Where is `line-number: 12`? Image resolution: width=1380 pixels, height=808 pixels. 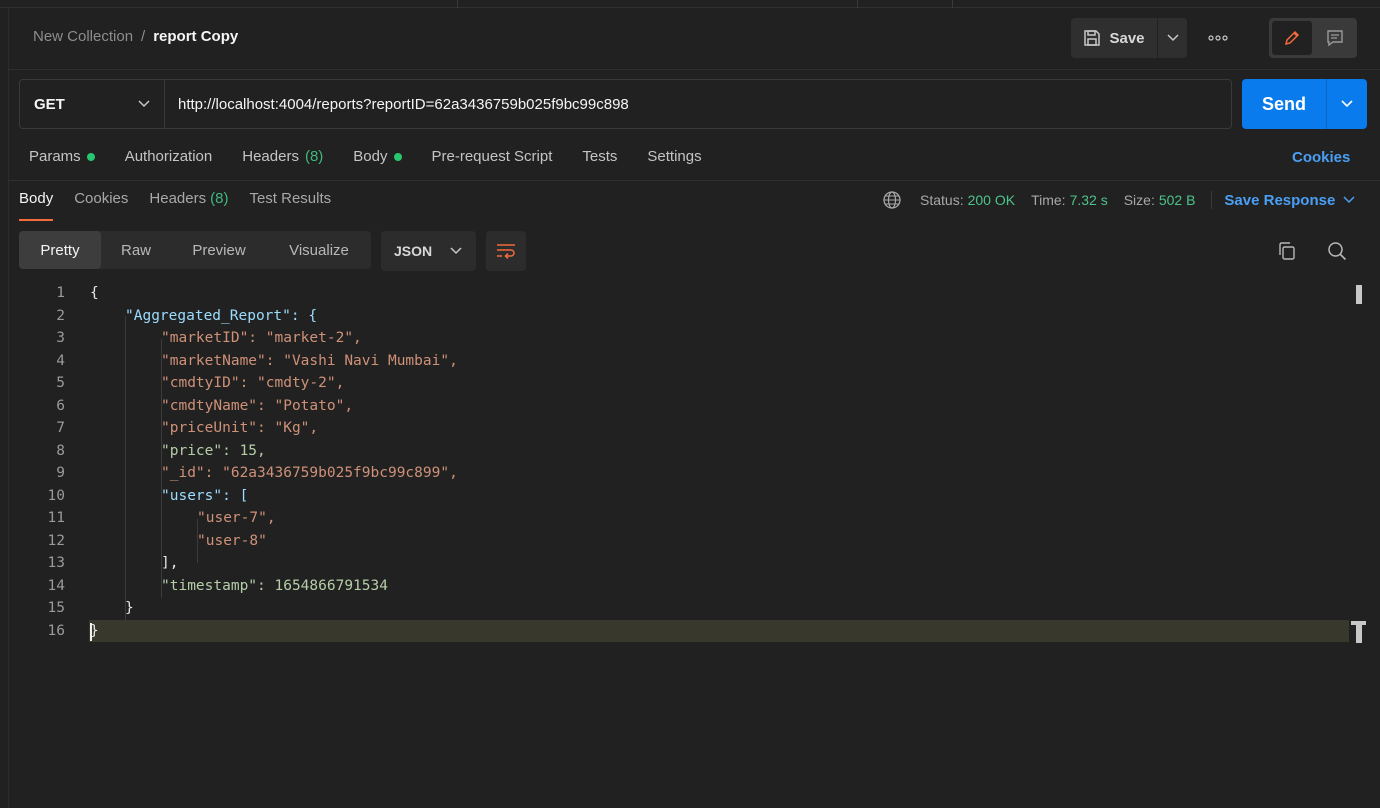
line-number: 12 is located at coordinates (56, 540).